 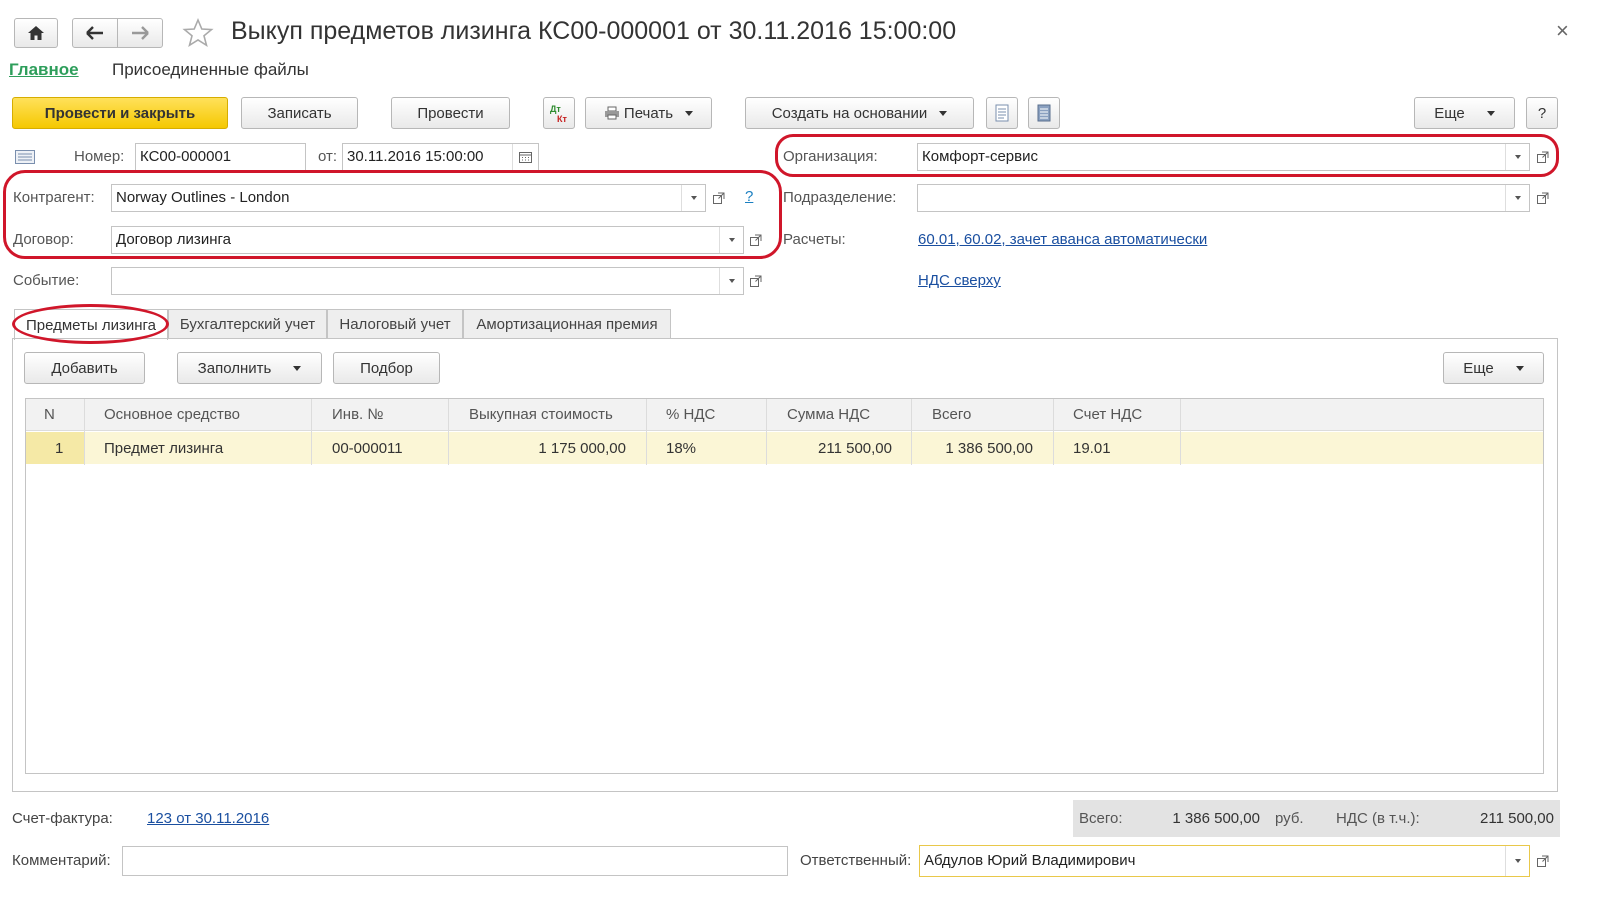 I want to click on number-label: Номер:, so click(x=99, y=156).